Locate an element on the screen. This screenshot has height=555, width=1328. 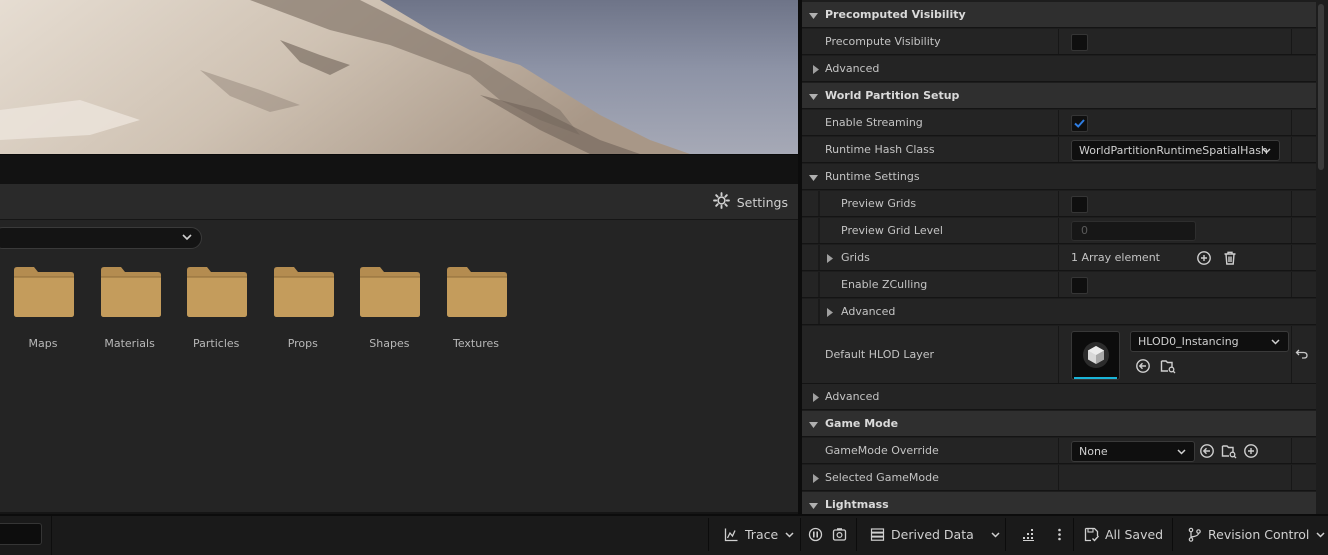
path-filter-dropdown is located at coordinates (101, 238).